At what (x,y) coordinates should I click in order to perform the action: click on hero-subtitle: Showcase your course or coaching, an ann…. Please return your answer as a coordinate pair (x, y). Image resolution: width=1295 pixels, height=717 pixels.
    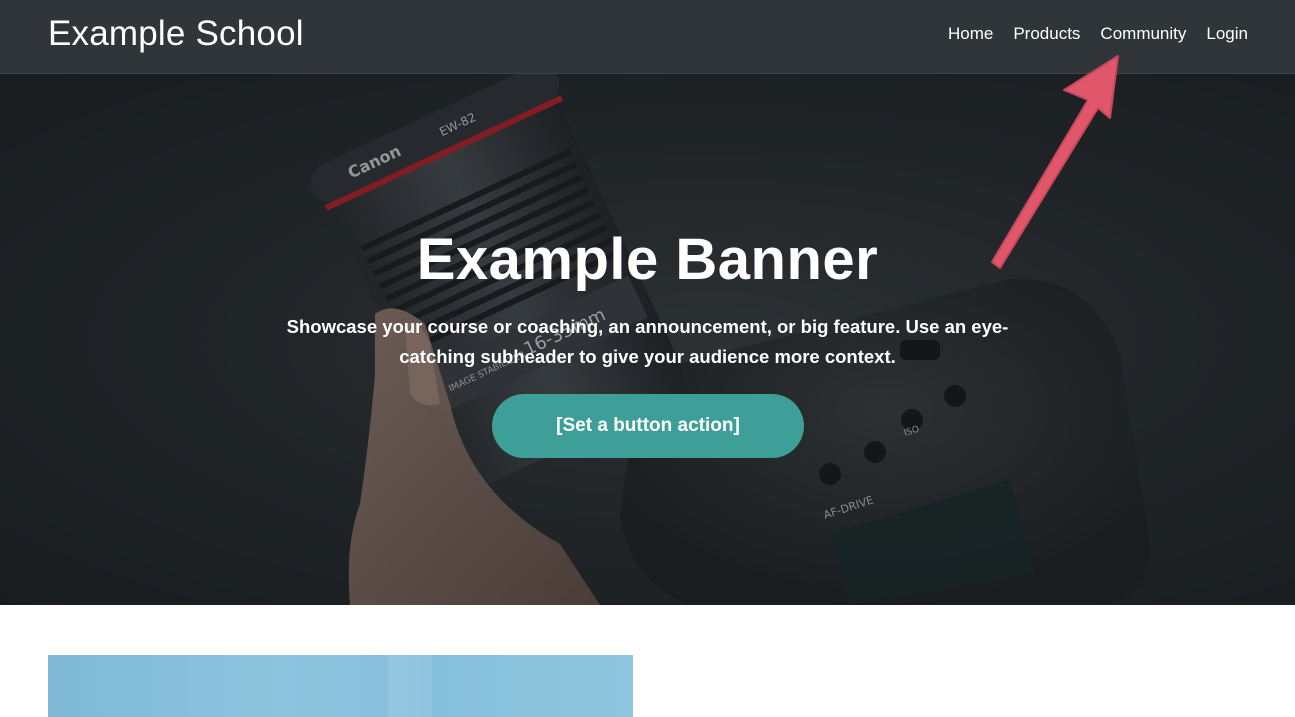
    Looking at the image, I should click on (647, 341).